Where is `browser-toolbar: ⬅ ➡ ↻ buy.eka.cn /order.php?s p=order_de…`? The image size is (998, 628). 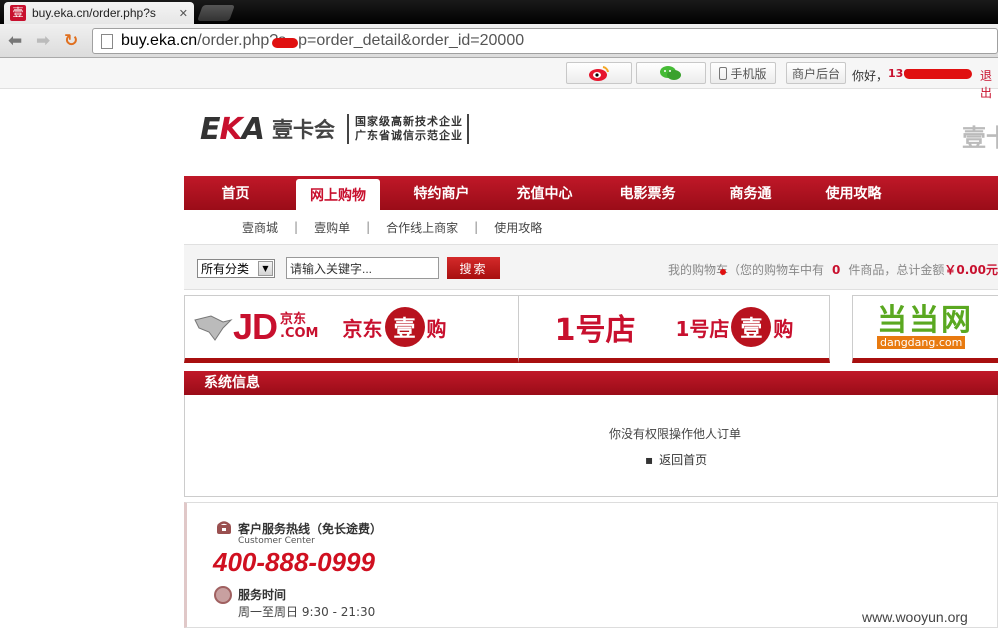 browser-toolbar: ⬅ ➡ ↻ buy.eka.cn /order.php?s p=order_de… is located at coordinates (499, 41).